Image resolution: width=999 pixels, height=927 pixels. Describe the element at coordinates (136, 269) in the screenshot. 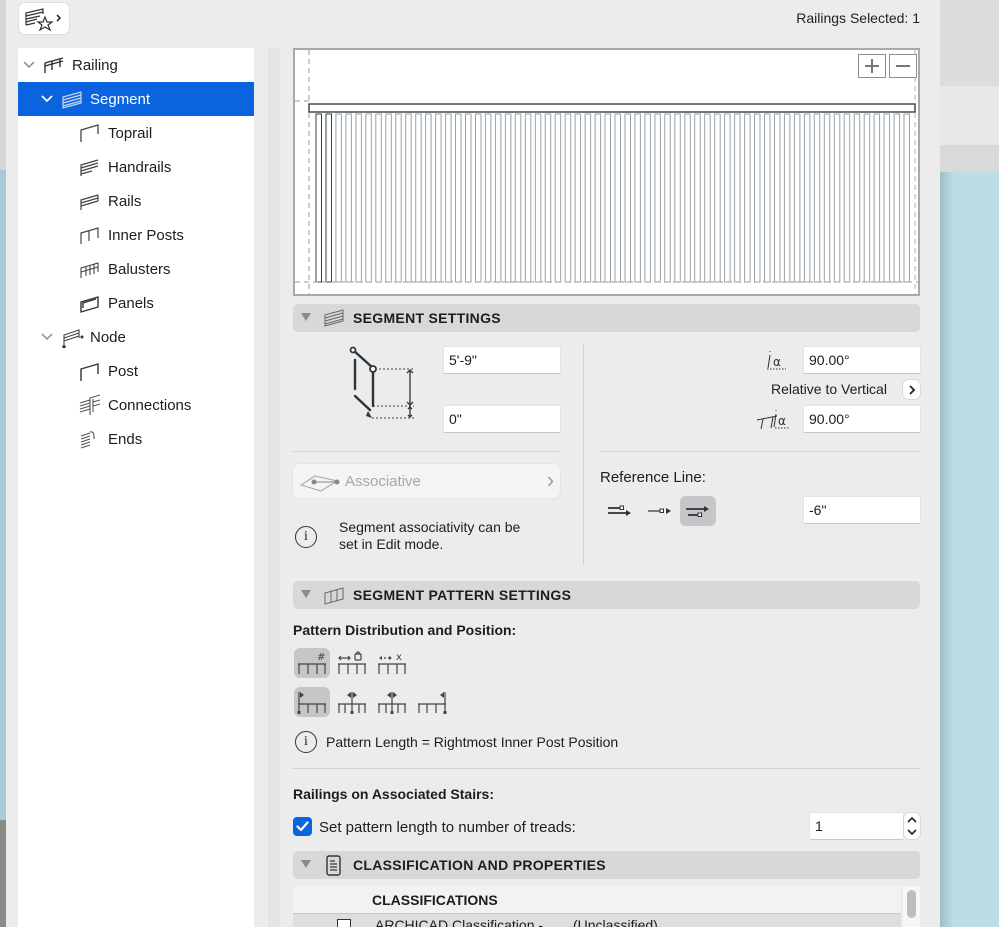

I see `tree-item-balusters: Balusters` at that location.